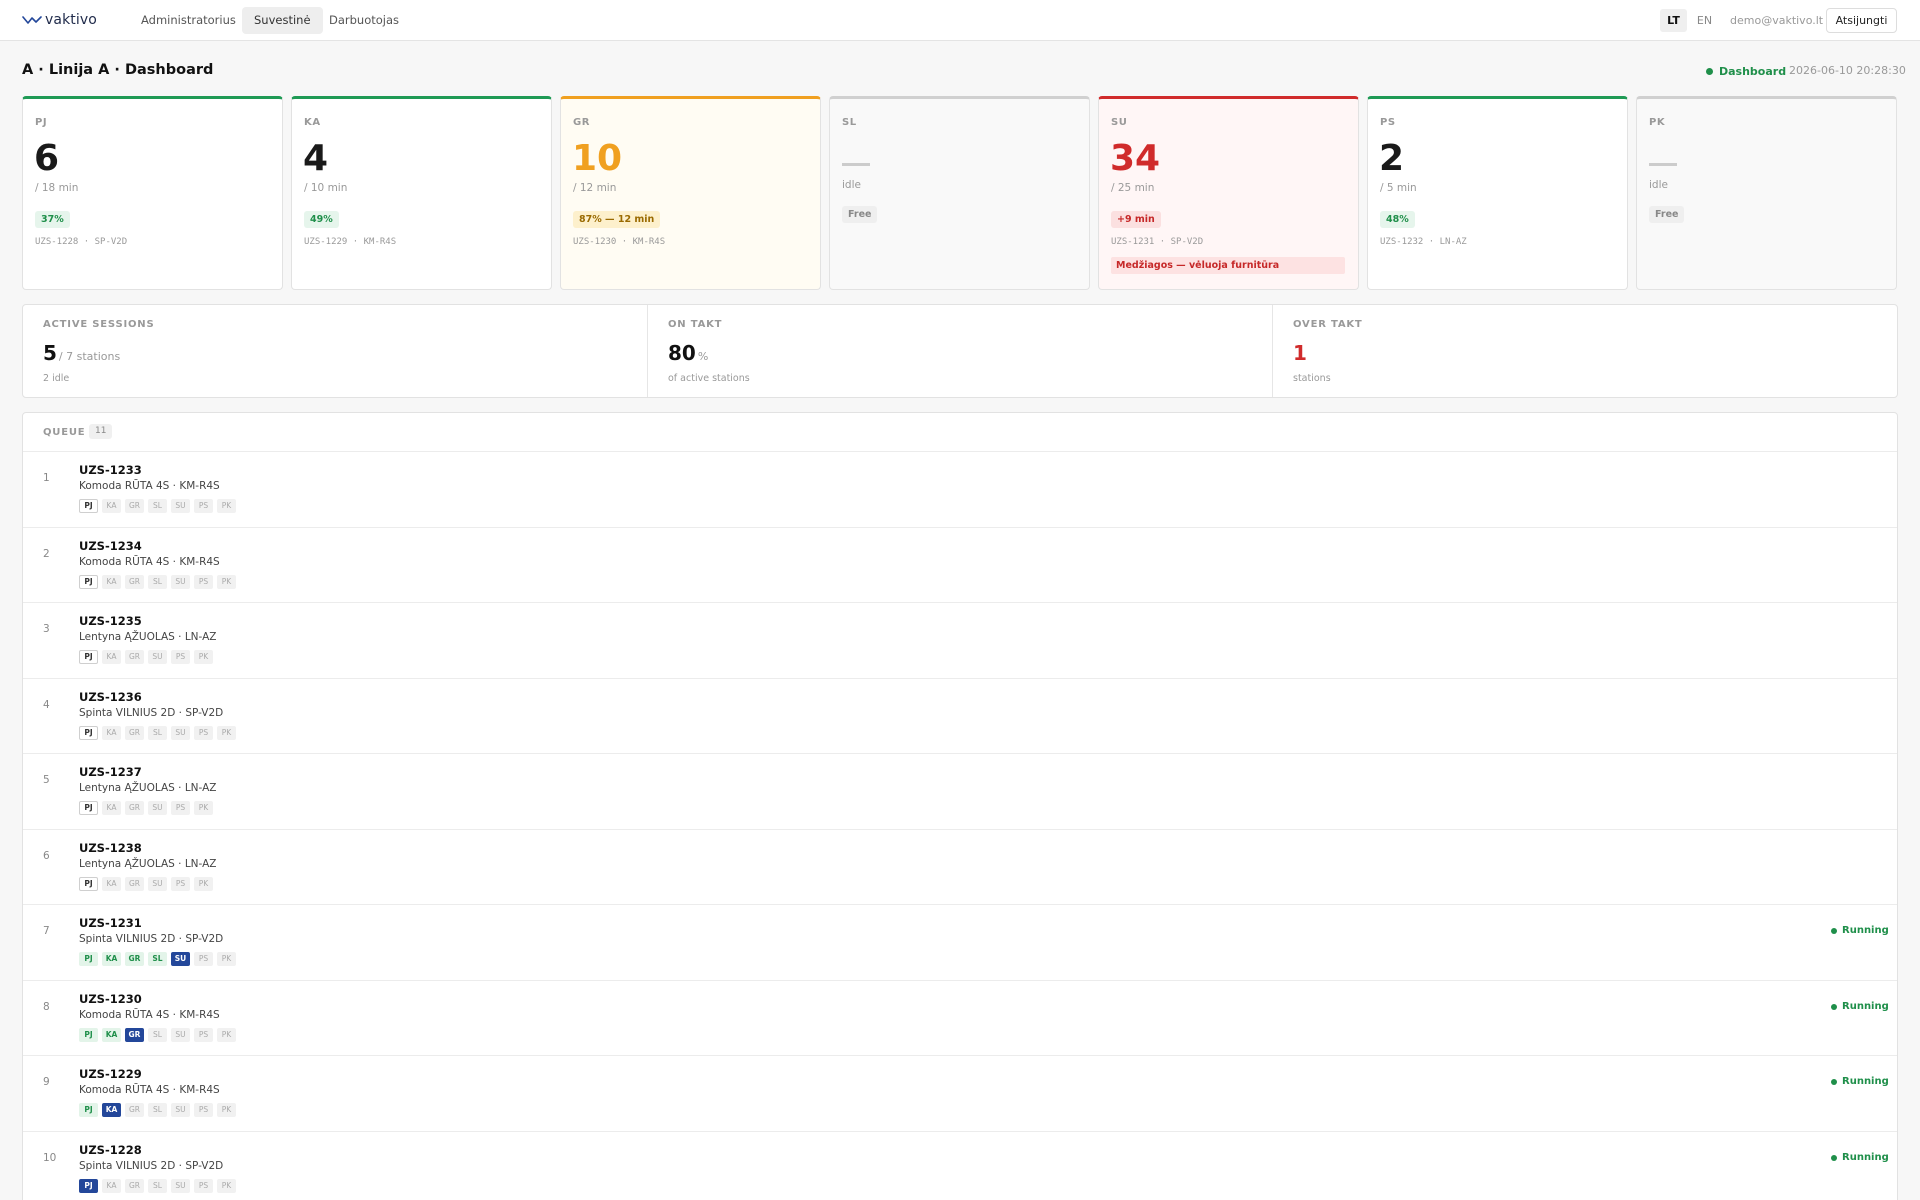  I want to click on station-card-ps: PS 2 / 5 min 48% UZS-1232 · LN-AZ, so click(1497, 193).